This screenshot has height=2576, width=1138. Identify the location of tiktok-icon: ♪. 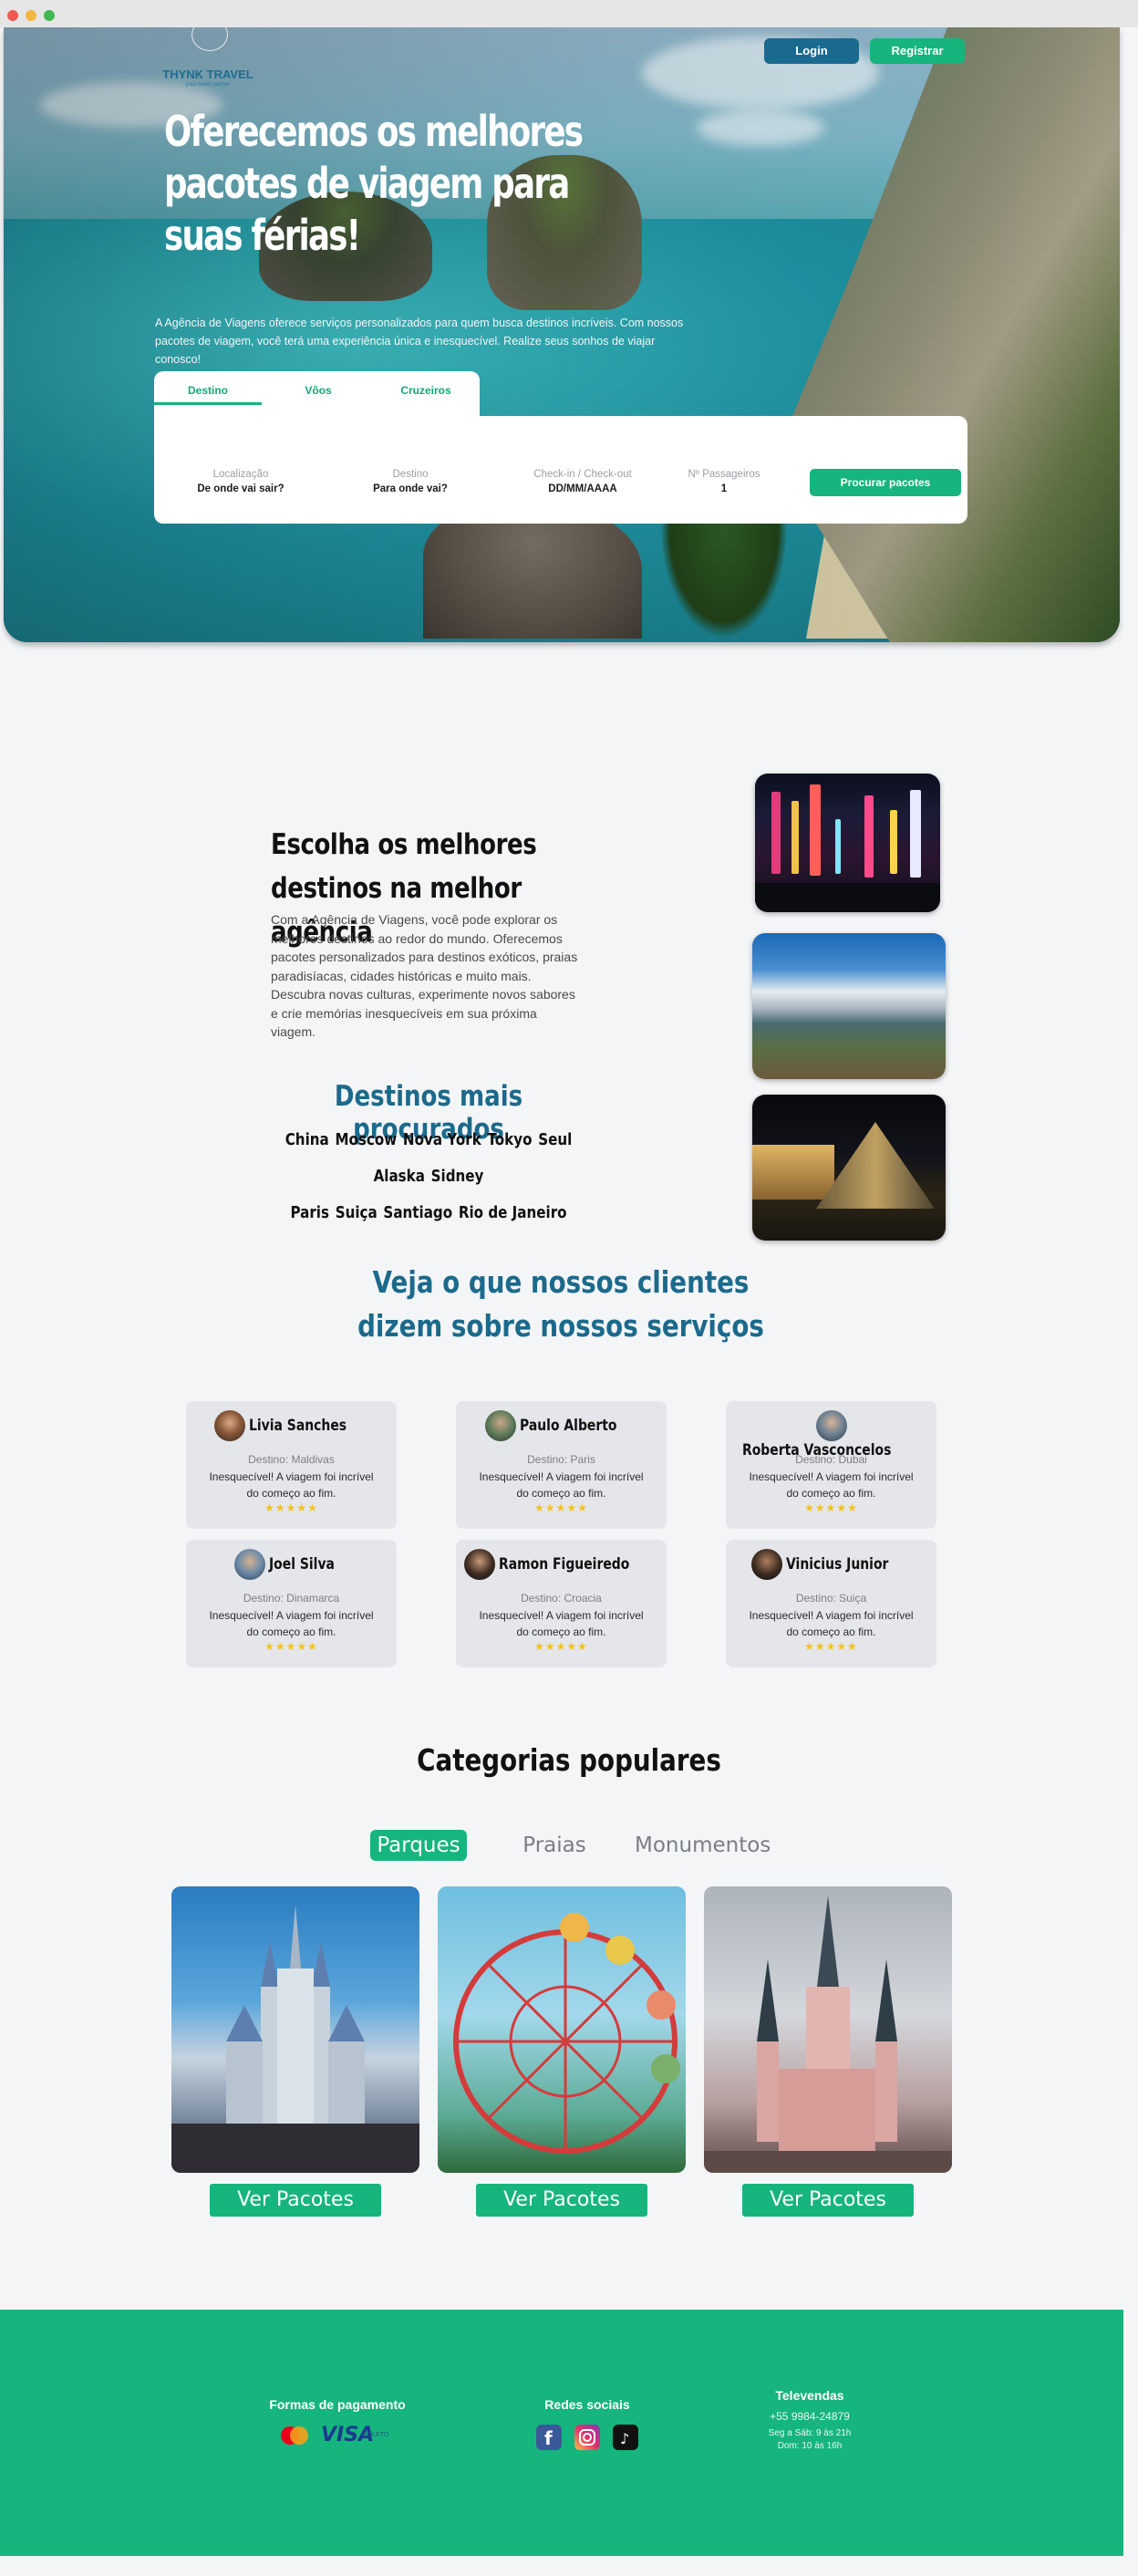
(625, 2437).